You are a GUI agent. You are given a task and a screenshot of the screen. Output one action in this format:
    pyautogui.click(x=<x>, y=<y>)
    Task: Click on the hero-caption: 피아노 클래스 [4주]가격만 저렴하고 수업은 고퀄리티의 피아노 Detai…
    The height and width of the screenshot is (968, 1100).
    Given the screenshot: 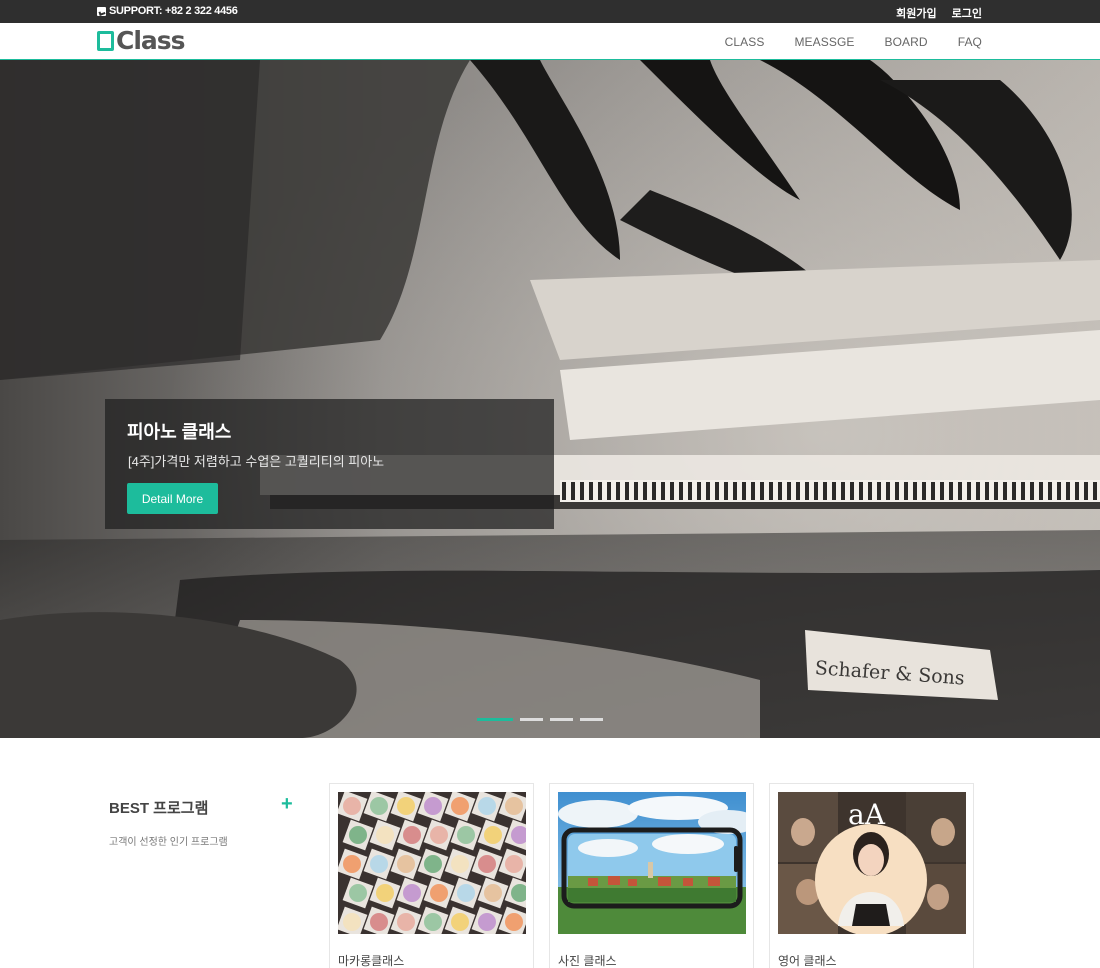 What is the action you would take?
    pyautogui.click(x=329, y=464)
    